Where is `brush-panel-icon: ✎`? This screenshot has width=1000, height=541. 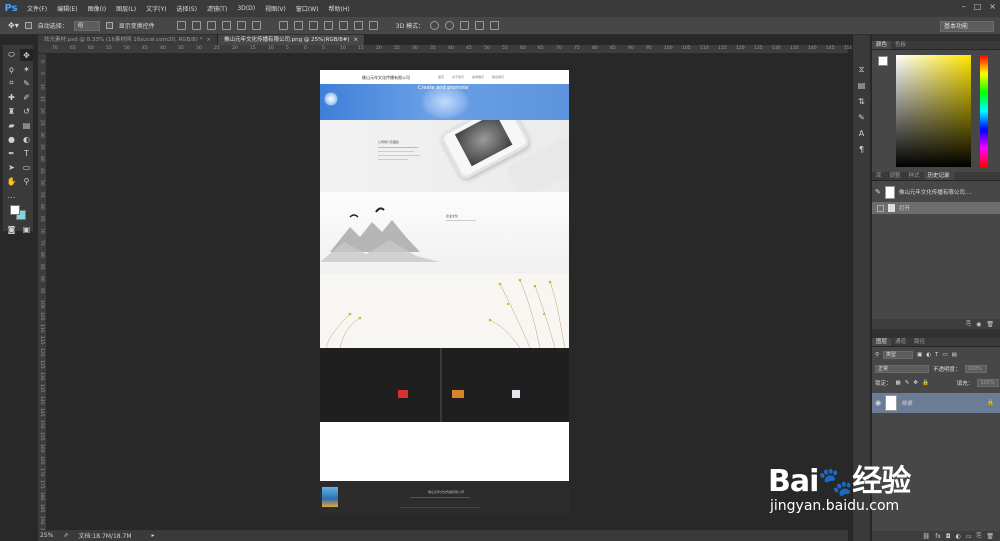
brush-panel-icon: ✎ is located at coordinates (861, 118).